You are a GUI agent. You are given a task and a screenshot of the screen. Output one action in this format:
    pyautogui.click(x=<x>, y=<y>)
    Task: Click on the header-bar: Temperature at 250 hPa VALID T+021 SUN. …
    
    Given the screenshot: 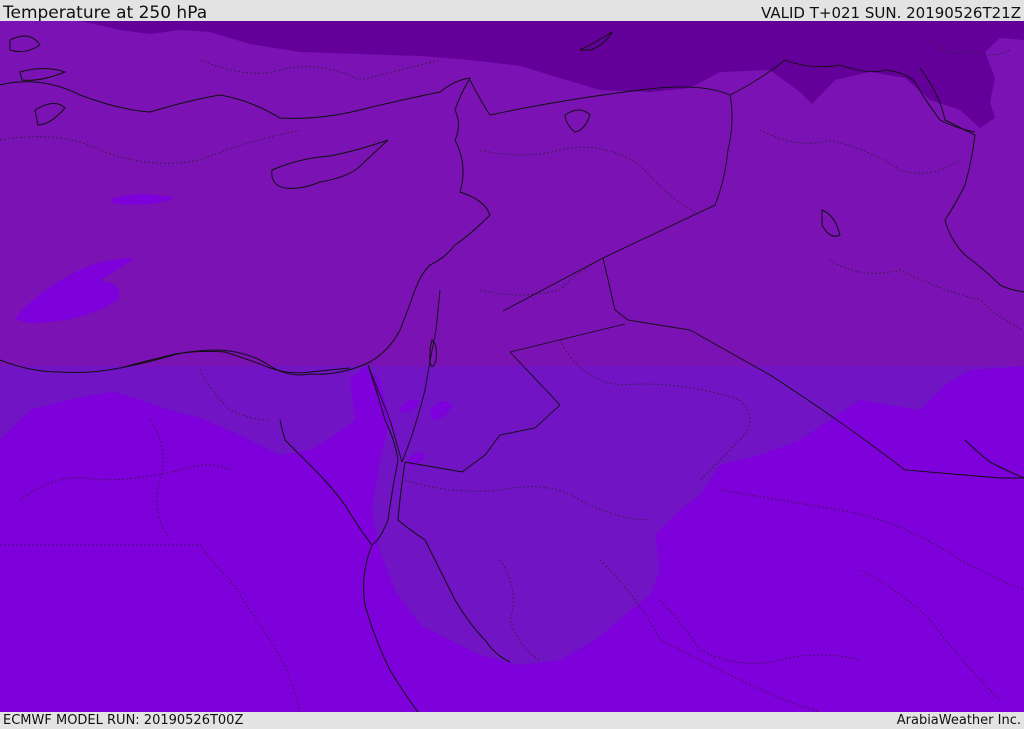 What is the action you would take?
    pyautogui.click(x=512, y=11)
    